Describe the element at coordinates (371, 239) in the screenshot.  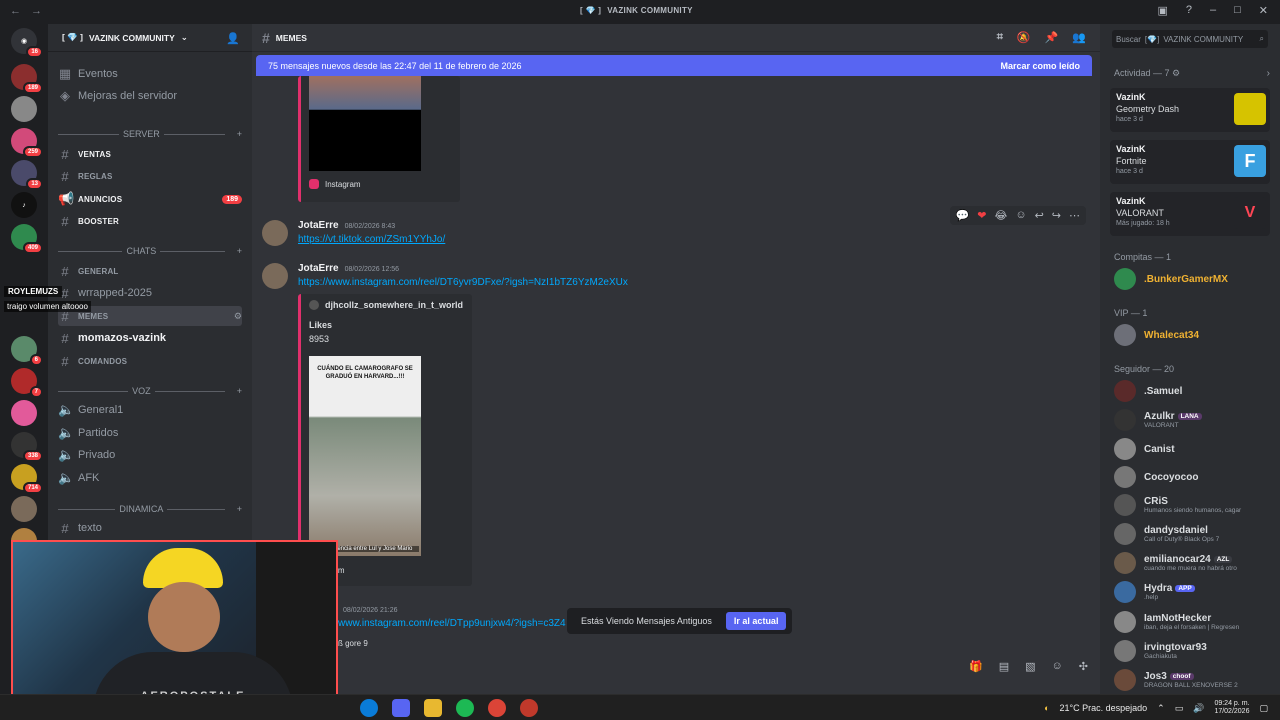
I see `message-link: https://vt.tiktok.com/ZSm1YYhJo/` at that location.